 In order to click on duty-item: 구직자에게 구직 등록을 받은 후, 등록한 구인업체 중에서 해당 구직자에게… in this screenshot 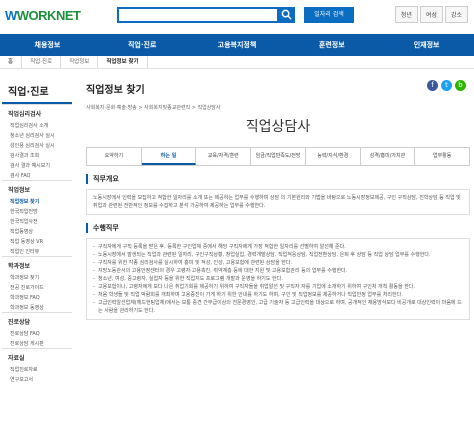, I will do `click(278, 247)`.